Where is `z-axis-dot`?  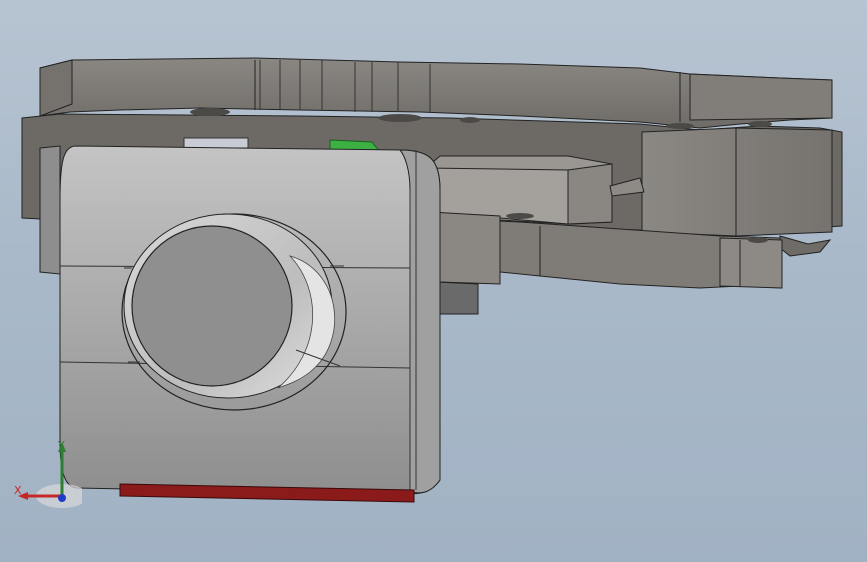 z-axis-dot is located at coordinates (62, 498).